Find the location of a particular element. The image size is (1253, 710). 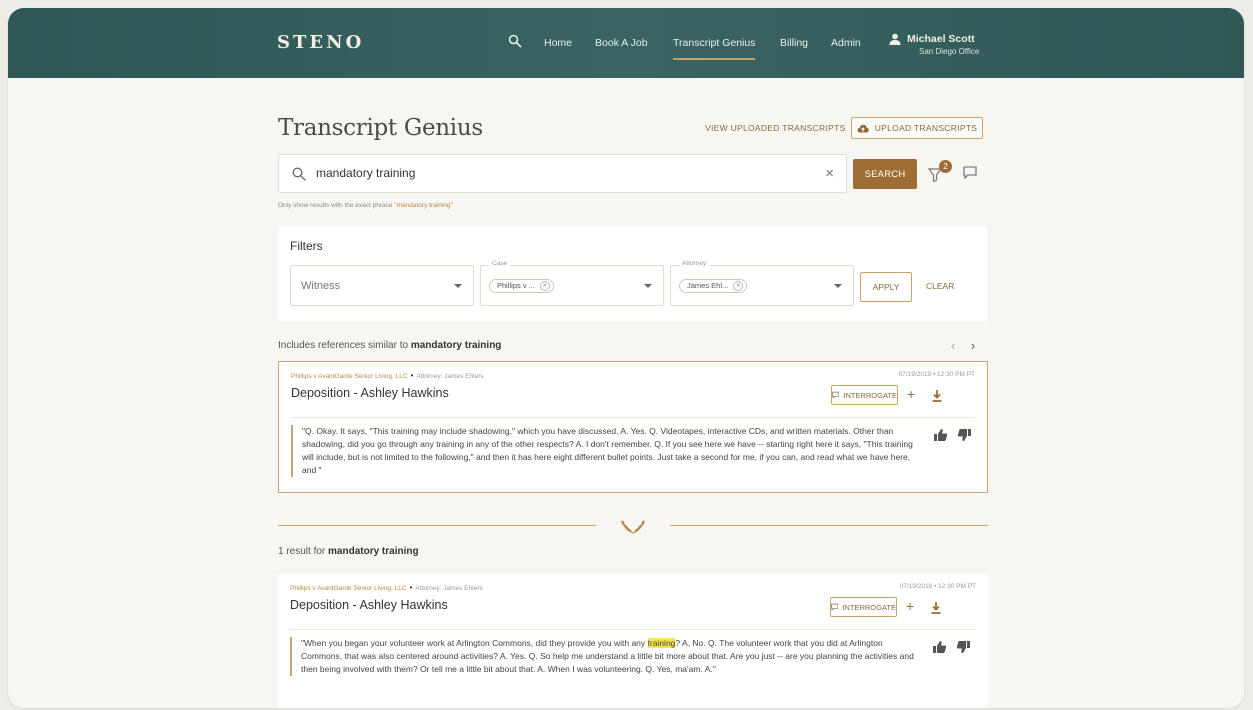

results-heading: 1 result for mandatory training is located at coordinates (348, 551).